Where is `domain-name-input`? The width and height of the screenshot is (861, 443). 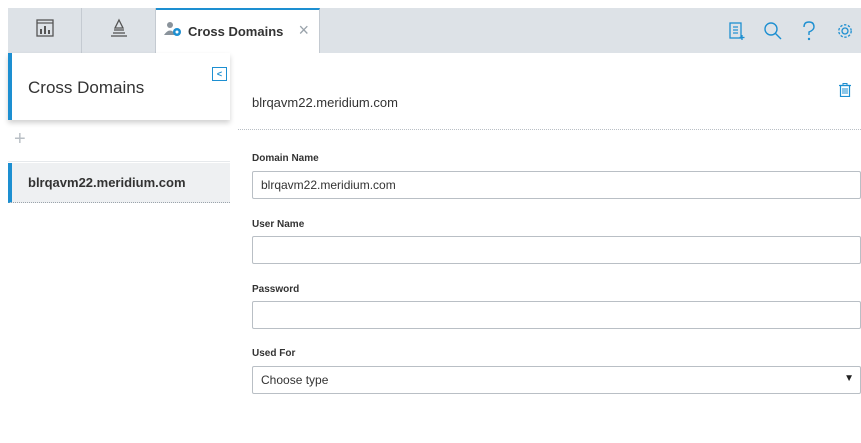 domain-name-input is located at coordinates (556, 185).